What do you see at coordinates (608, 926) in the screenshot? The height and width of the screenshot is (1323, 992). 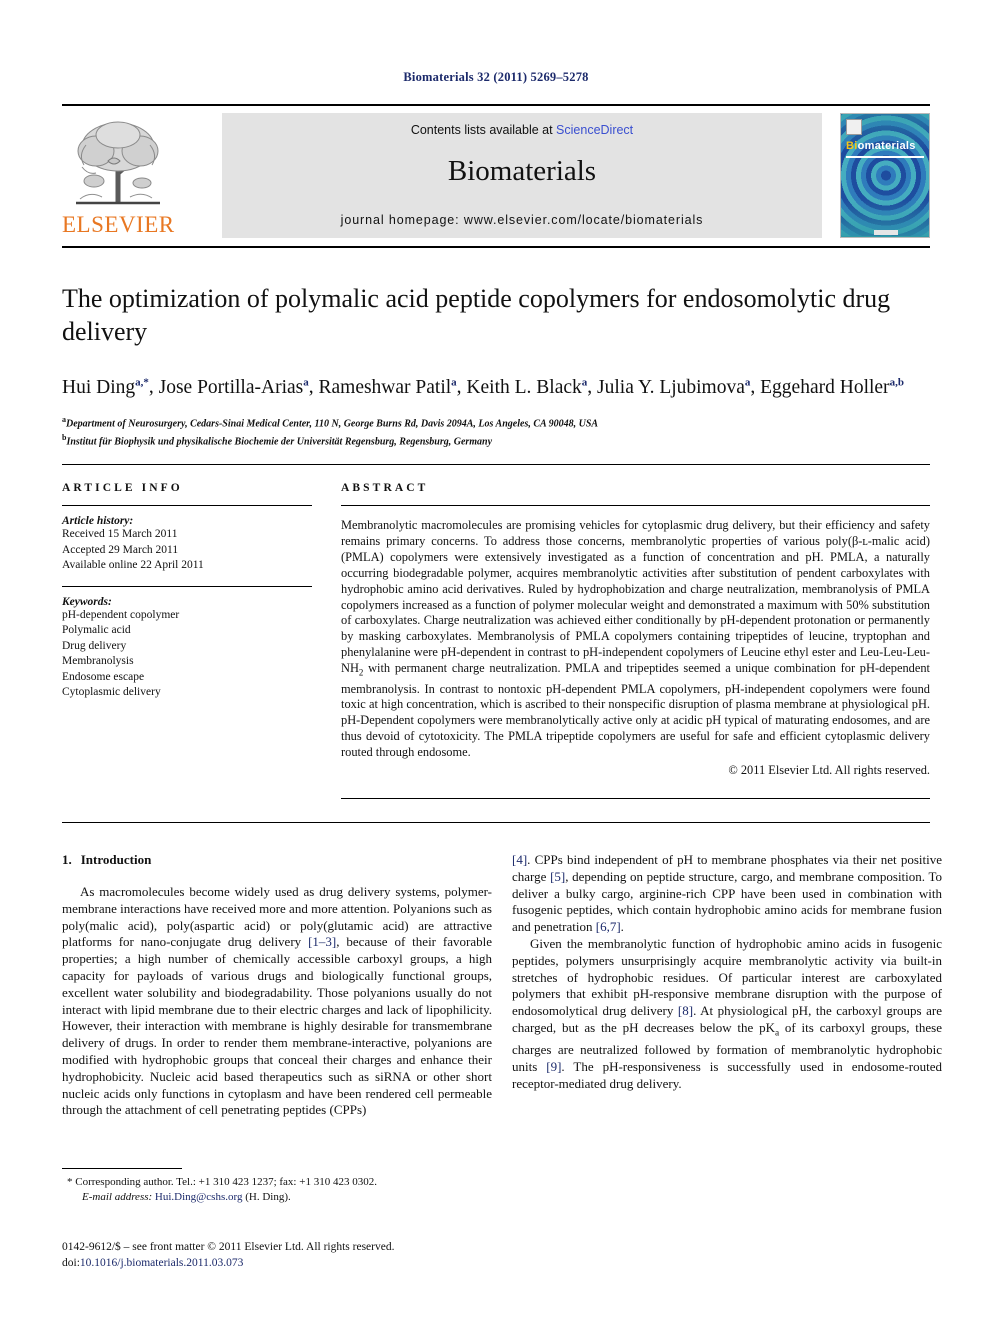 I see `citation-ref: [6,7]` at bounding box center [608, 926].